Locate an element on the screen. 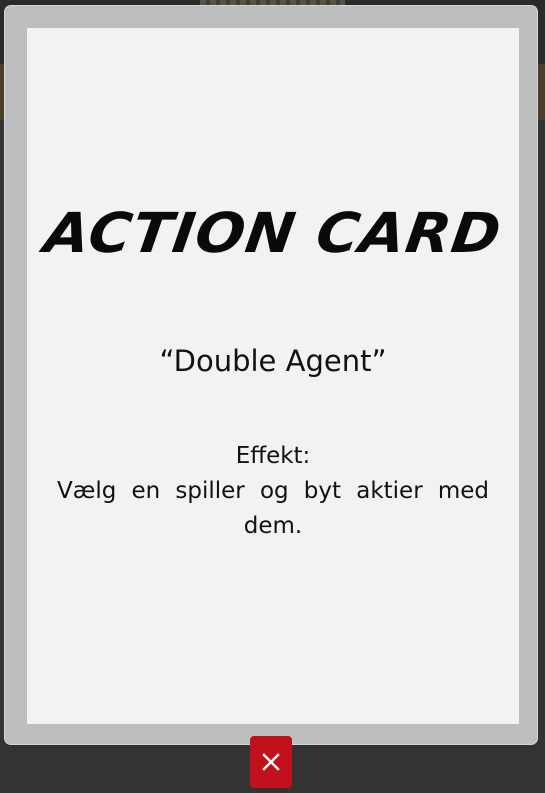 This screenshot has width=545, height=793. effect-label: Effekt: is located at coordinates (273, 456).